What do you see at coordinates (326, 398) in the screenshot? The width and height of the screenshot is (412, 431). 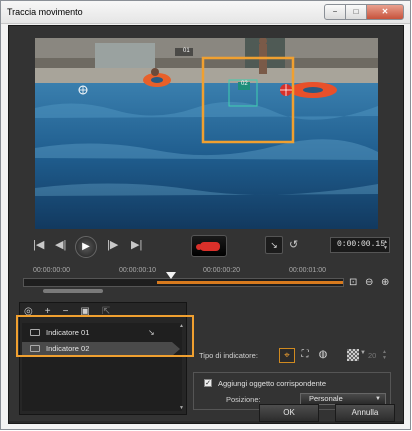 I see `position-value: Personale` at bounding box center [326, 398].